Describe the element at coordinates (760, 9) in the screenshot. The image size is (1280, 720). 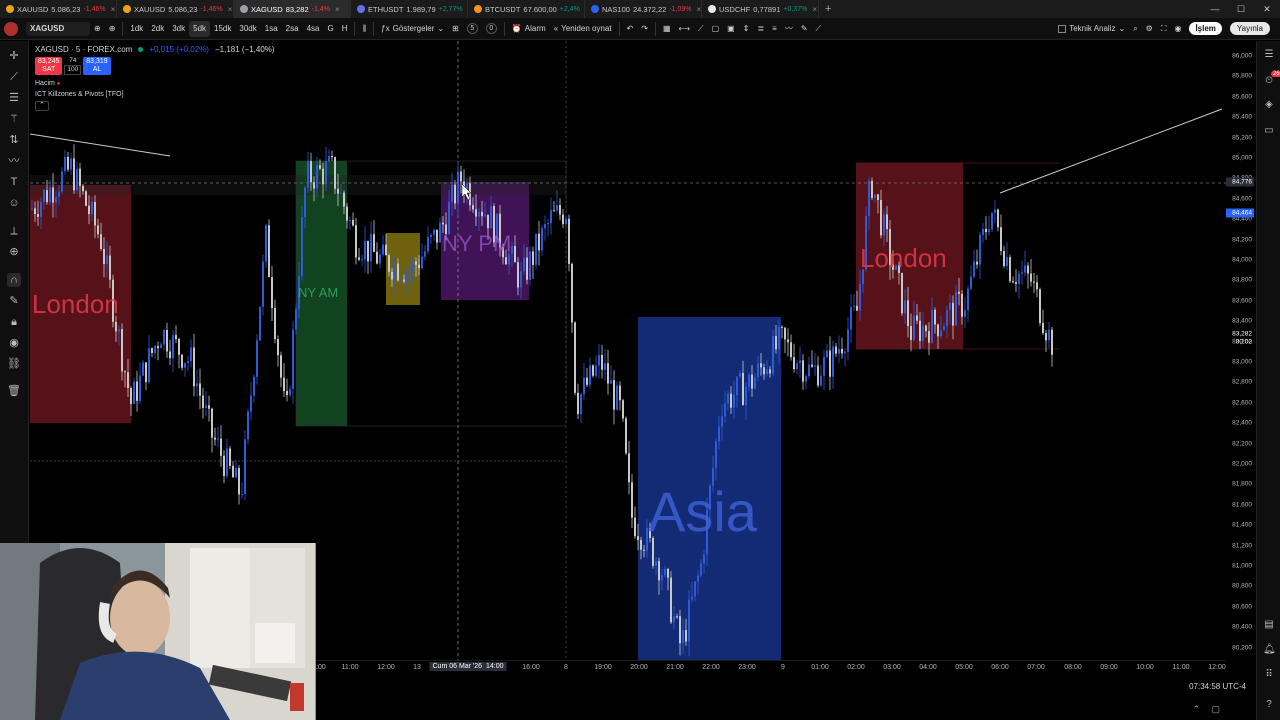
I see `browser-tab: USDCHF 0,77891 +0,37% ×` at that location.